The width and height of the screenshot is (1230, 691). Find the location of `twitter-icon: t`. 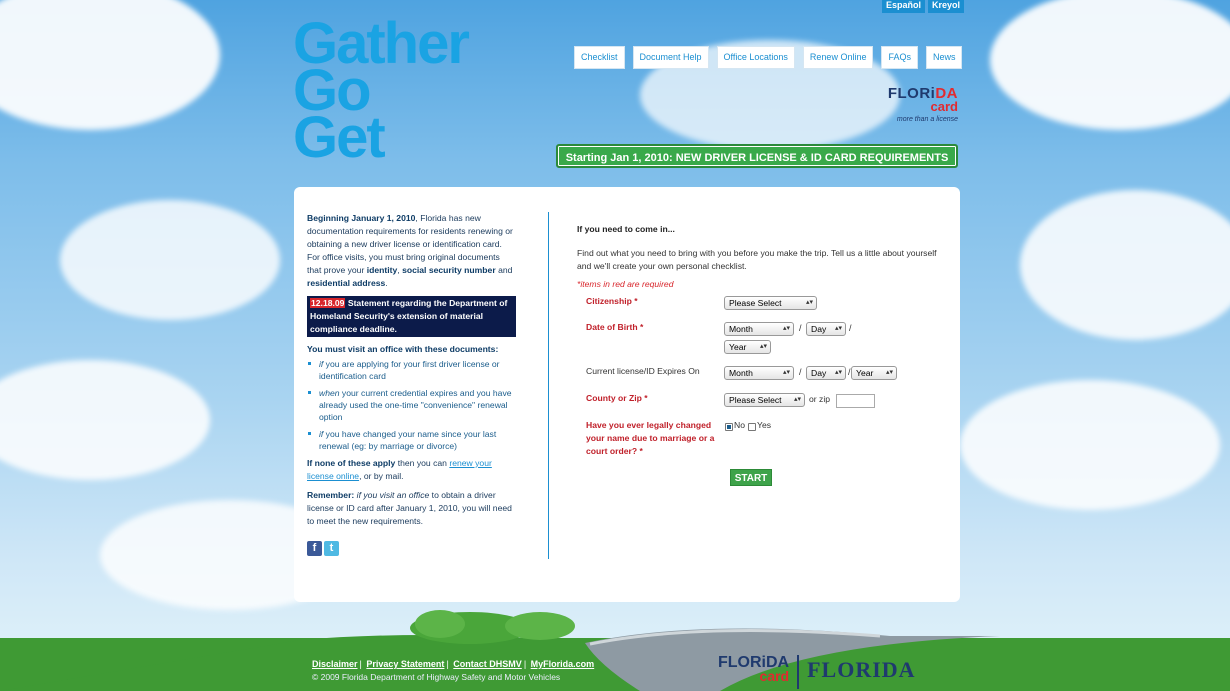

twitter-icon: t is located at coordinates (331, 548).